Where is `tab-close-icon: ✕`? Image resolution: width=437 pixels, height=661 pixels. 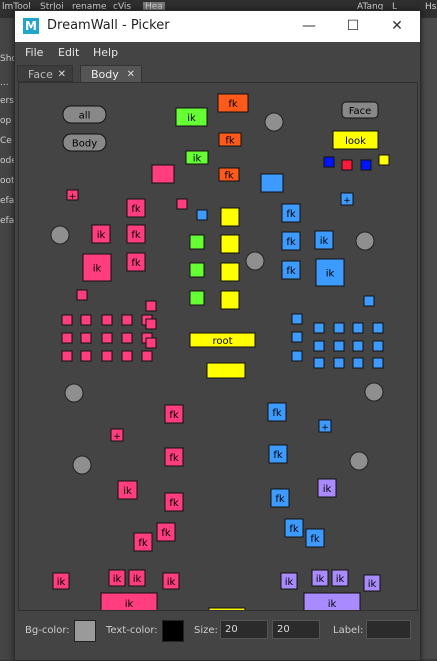 tab-close-icon: ✕ is located at coordinates (62, 74).